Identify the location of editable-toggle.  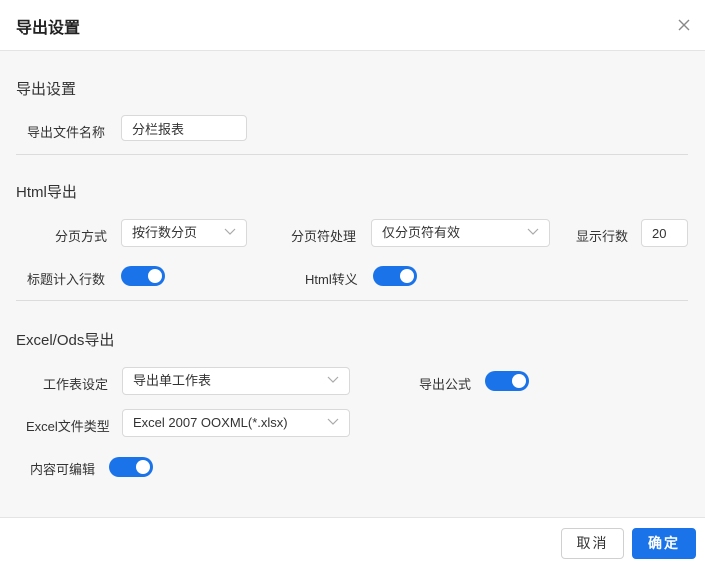
(131, 467).